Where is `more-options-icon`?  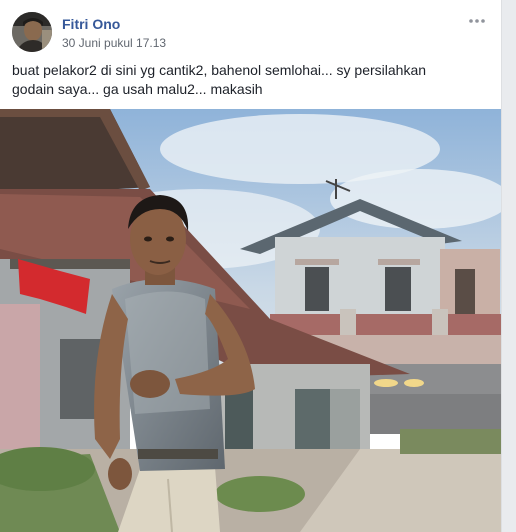 more-options-icon is located at coordinates (477, 21).